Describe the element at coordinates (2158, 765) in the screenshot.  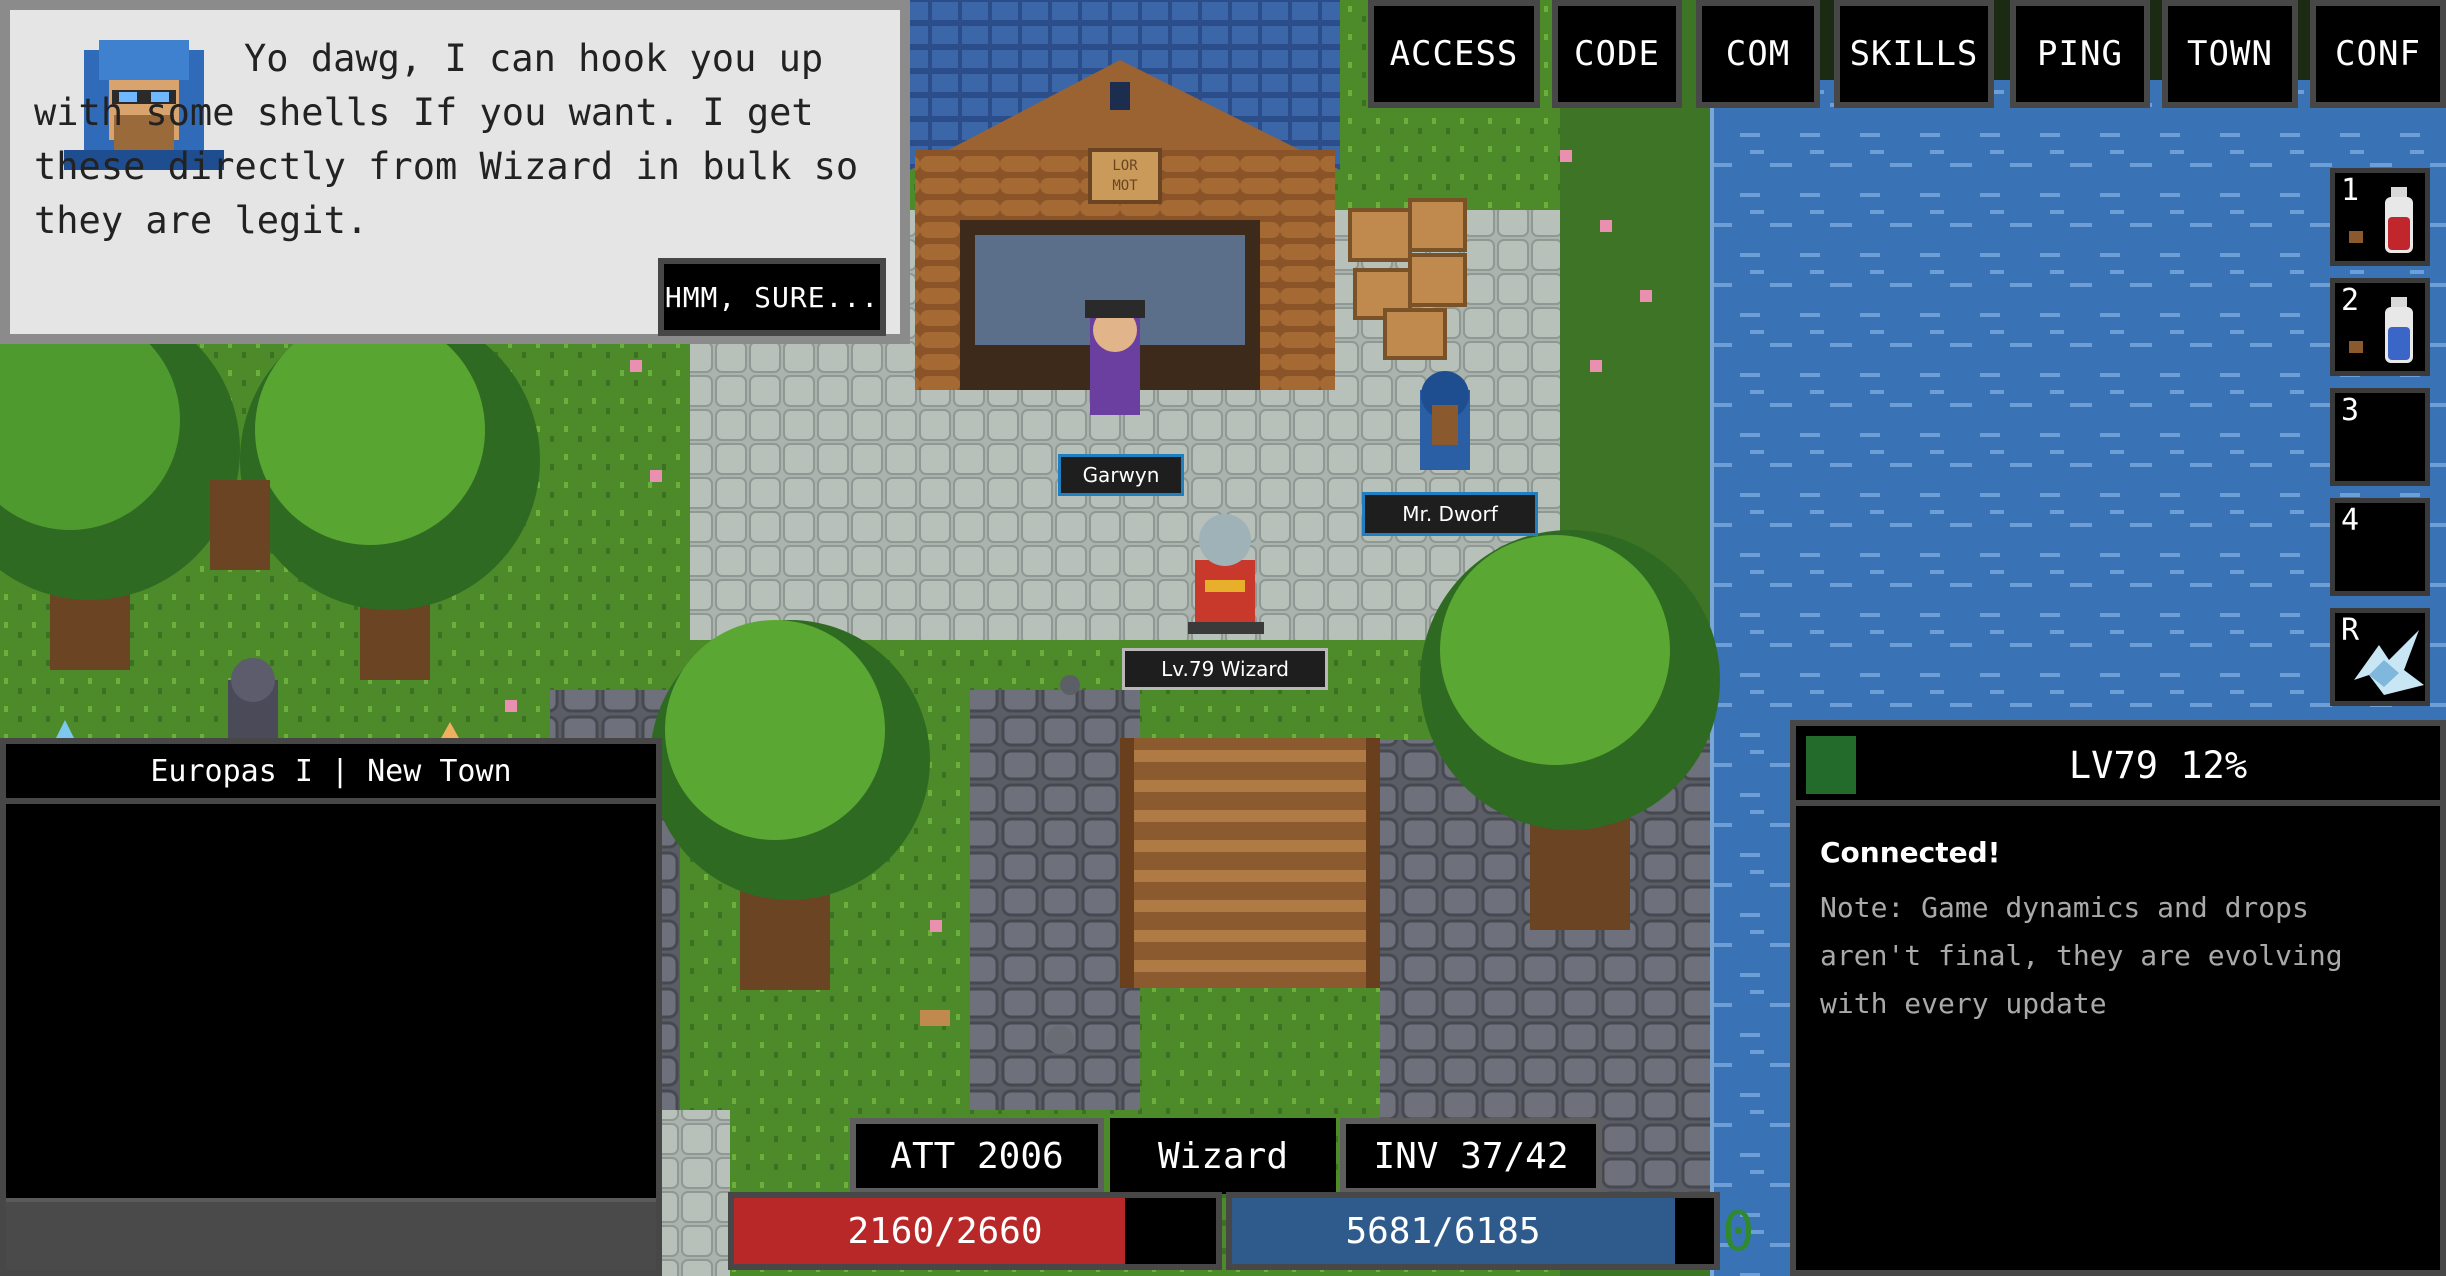
I see `level-text: LV79 12%` at that location.